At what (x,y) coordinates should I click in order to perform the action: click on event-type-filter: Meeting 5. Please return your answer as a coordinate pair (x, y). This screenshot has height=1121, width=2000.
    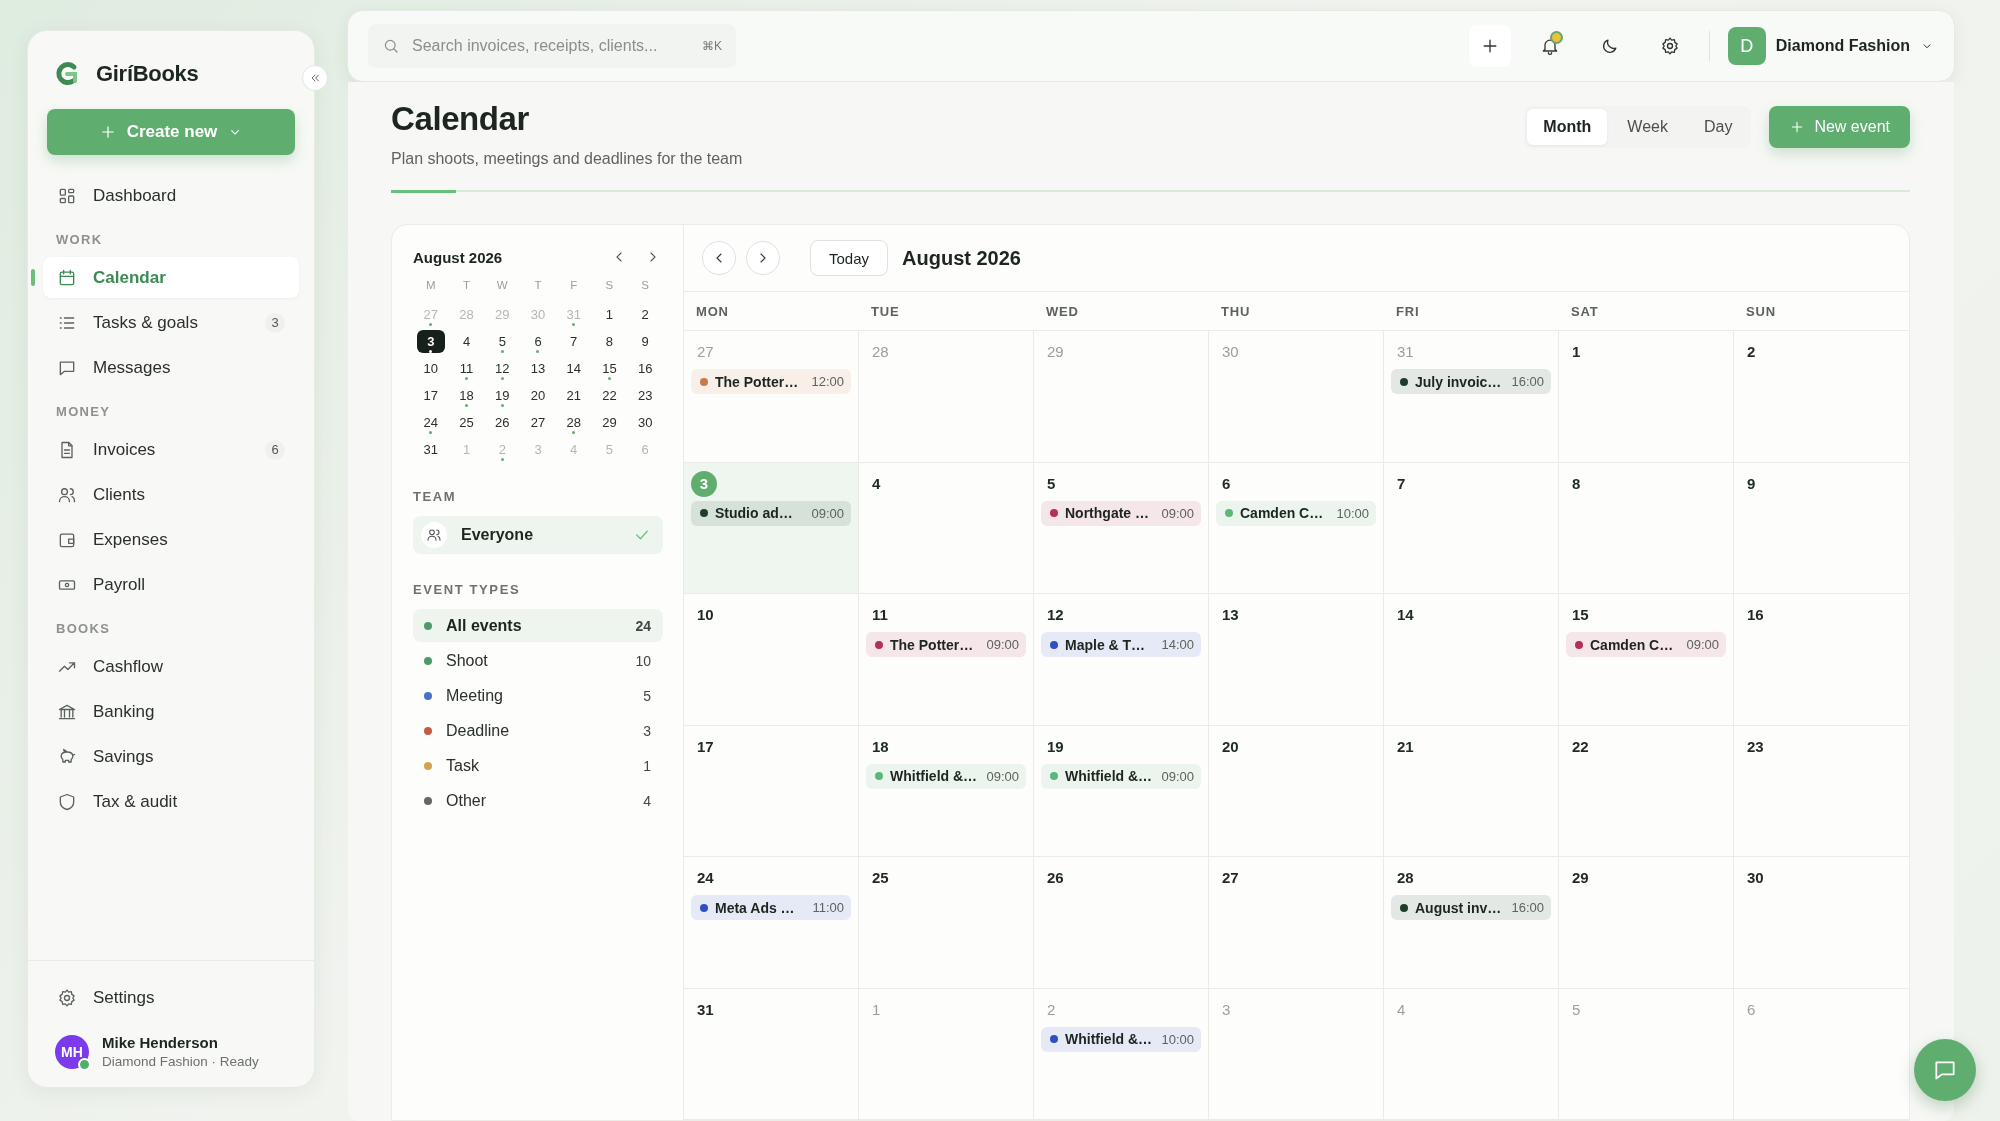
    Looking at the image, I should click on (538, 695).